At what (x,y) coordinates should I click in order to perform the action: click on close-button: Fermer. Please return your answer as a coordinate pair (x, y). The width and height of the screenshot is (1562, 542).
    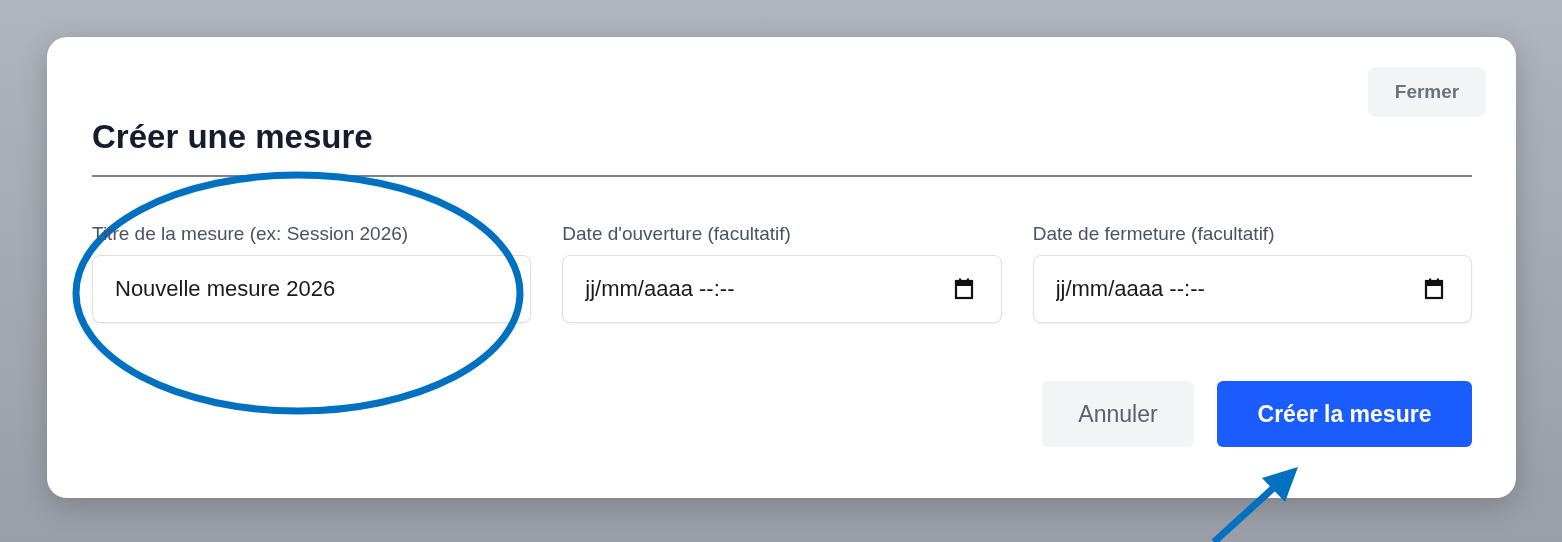
    Looking at the image, I should click on (1427, 92).